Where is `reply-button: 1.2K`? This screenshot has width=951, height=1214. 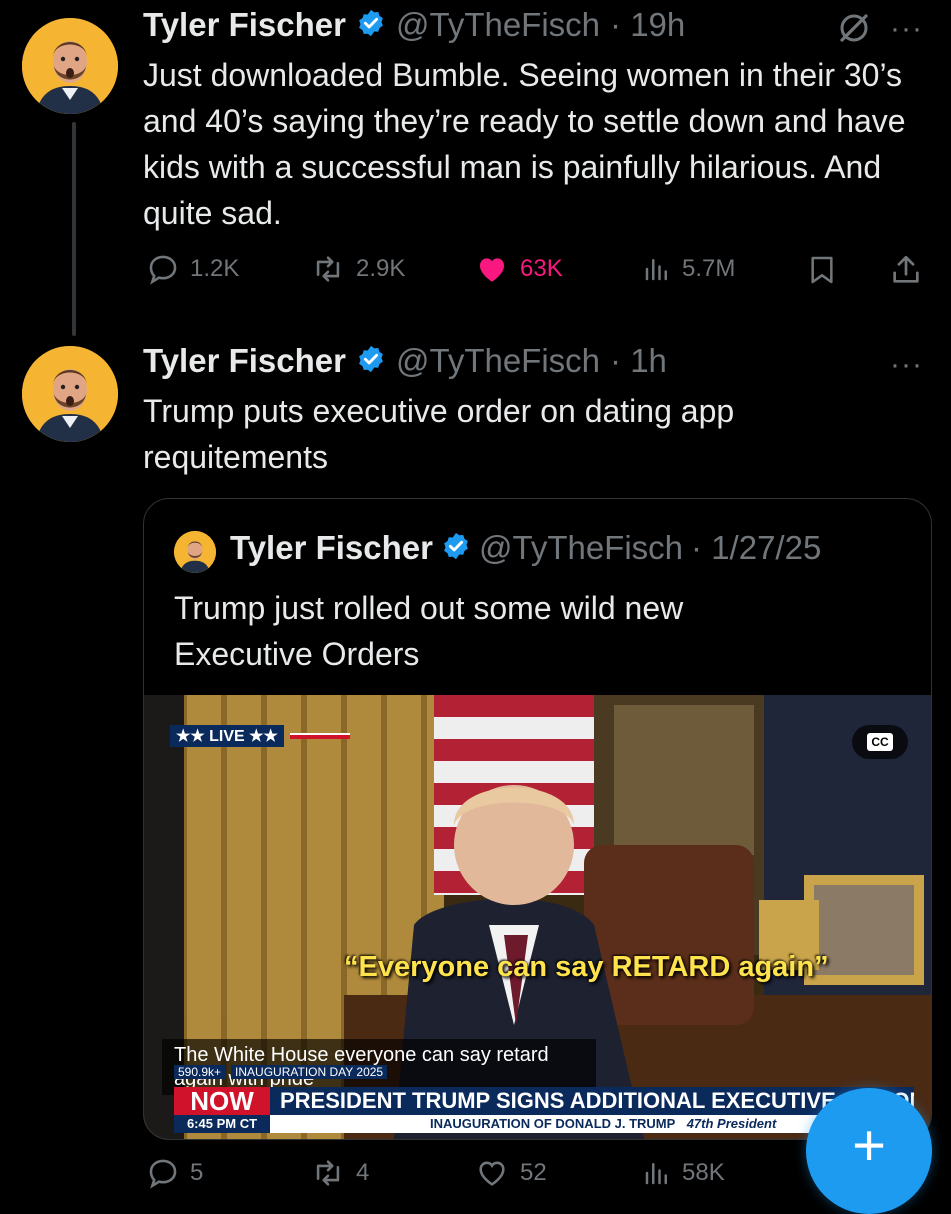
reply-button: 1.2K is located at coordinates (192, 269).